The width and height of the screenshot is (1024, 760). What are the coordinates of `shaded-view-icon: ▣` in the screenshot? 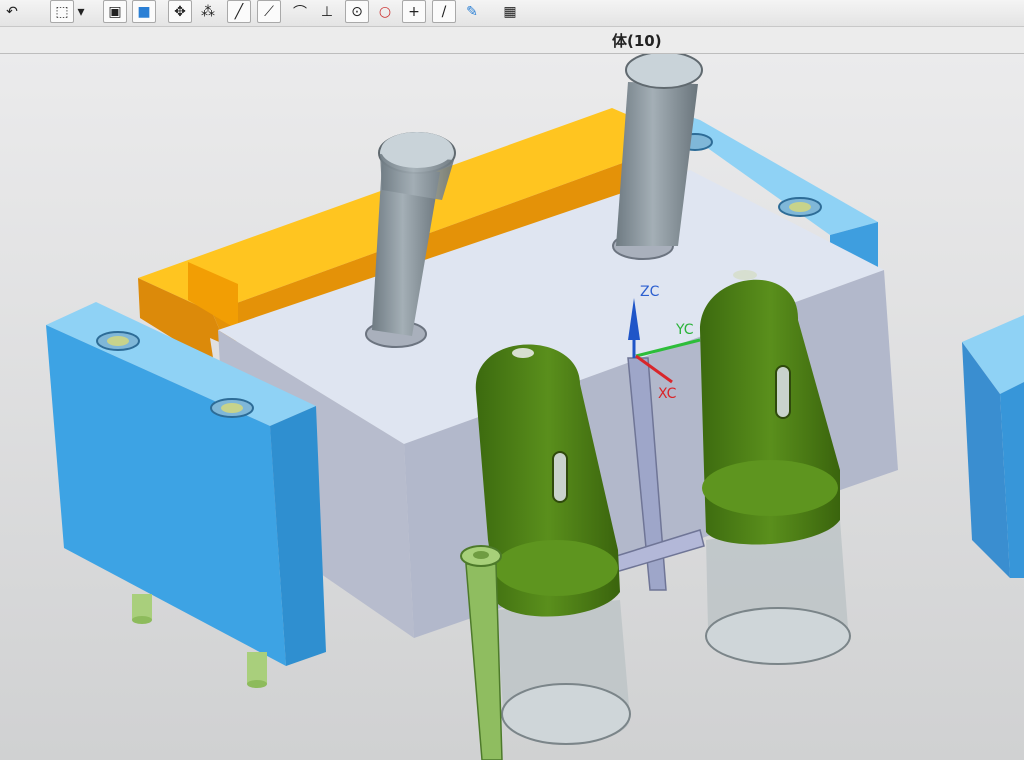 It's located at (115, 11).